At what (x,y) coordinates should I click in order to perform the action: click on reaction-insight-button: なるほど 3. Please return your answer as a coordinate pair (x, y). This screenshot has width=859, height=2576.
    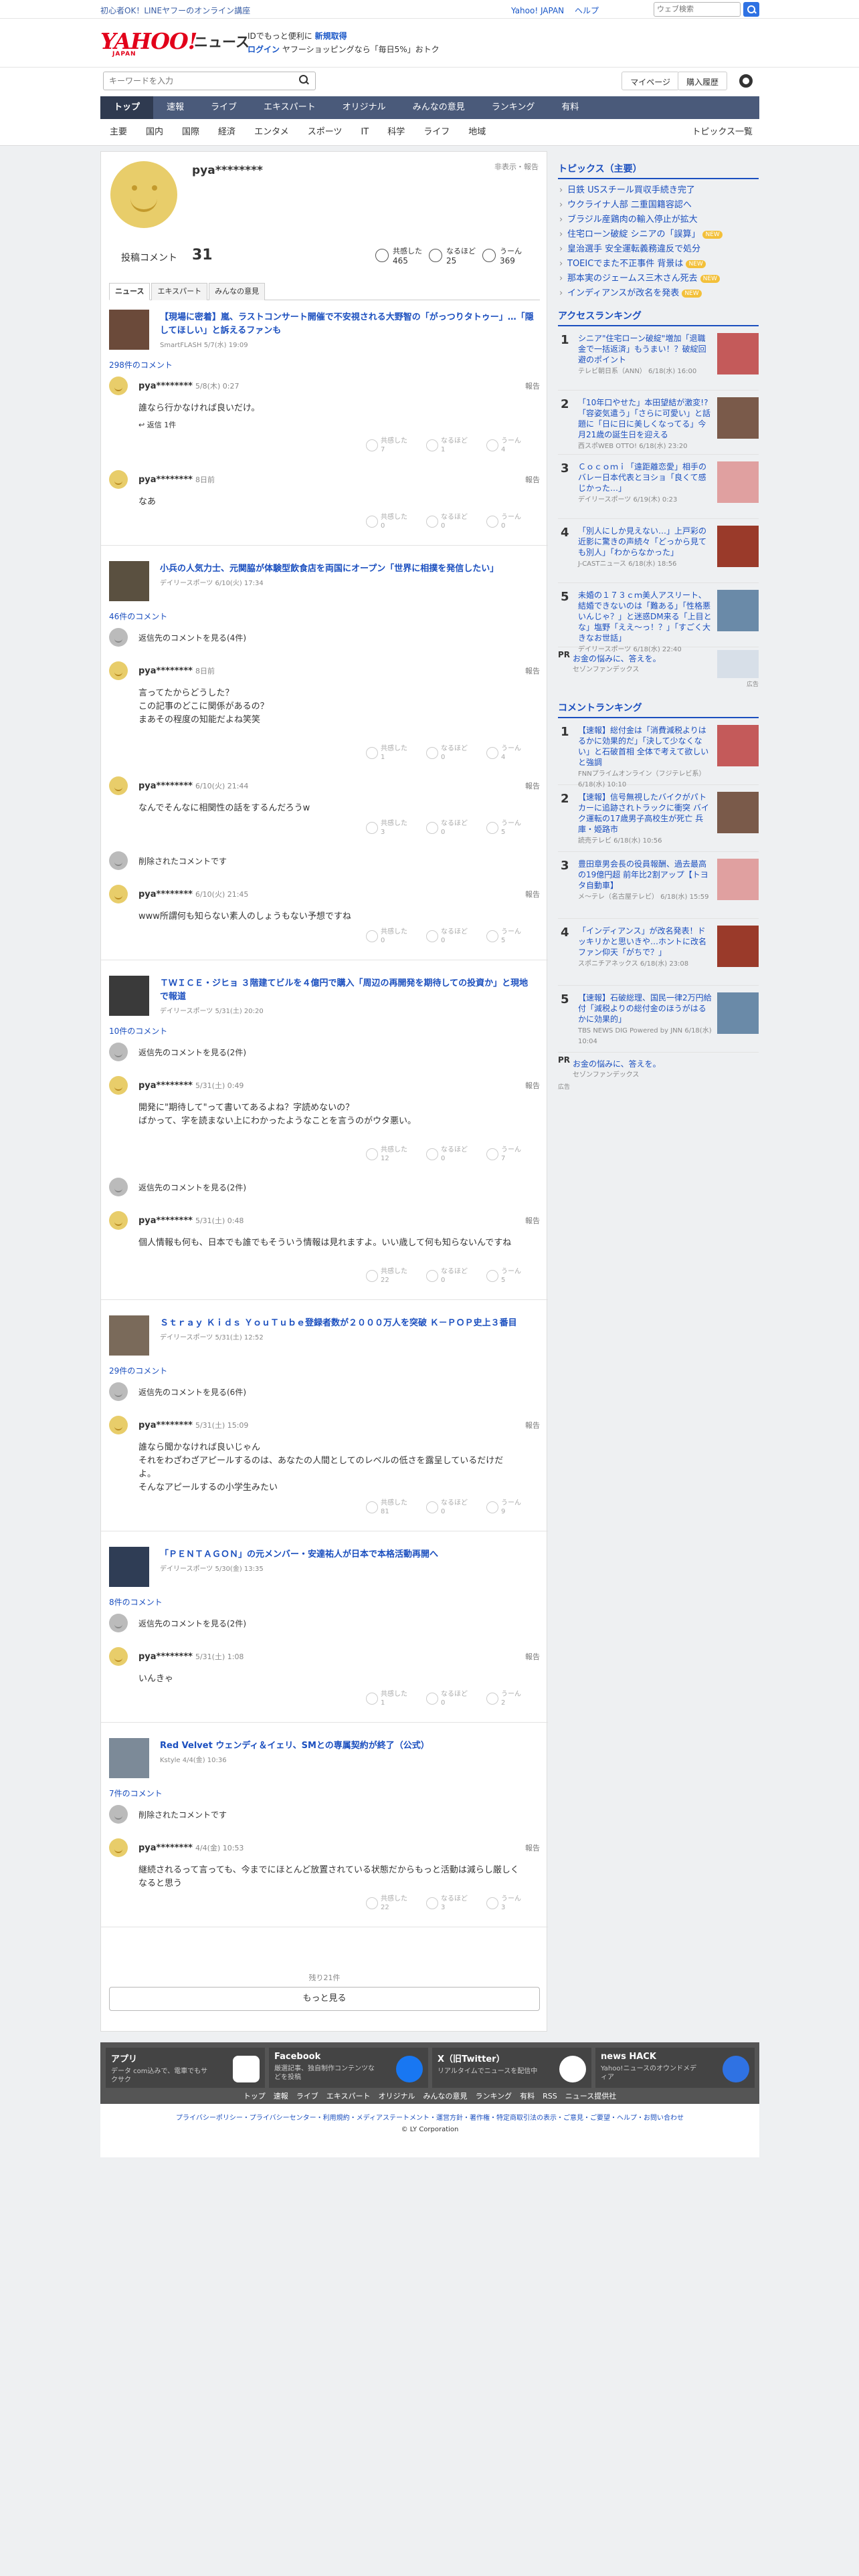
    Looking at the image, I should click on (453, 1903).